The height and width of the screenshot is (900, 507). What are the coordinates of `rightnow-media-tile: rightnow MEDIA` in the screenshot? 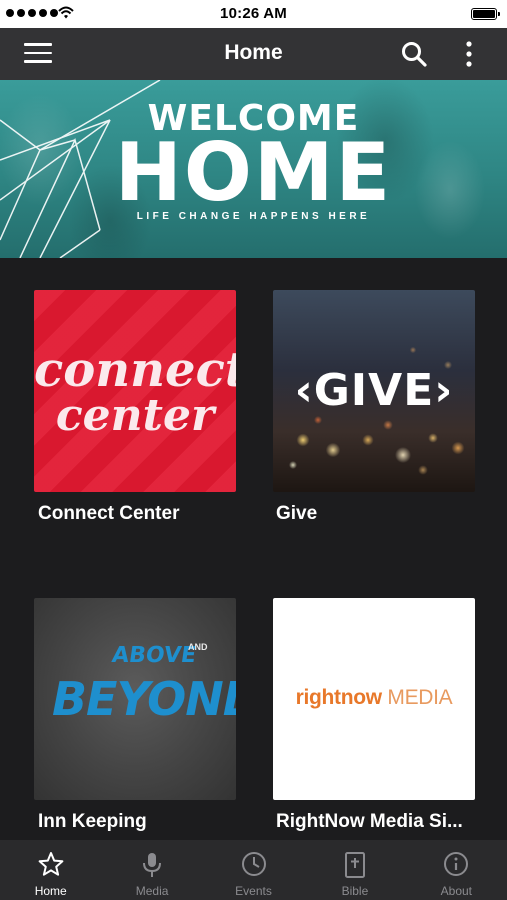 It's located at (374, 699).